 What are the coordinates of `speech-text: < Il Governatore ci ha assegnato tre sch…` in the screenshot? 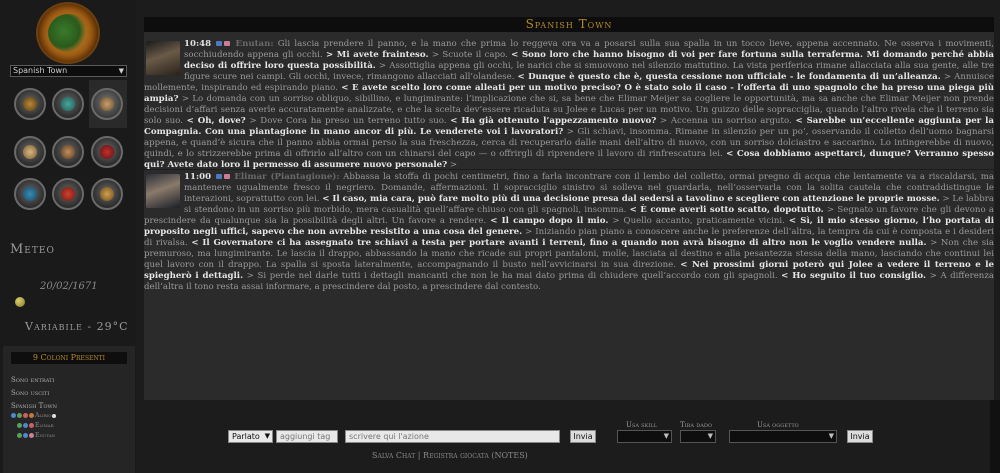 It's located at (559, 243).